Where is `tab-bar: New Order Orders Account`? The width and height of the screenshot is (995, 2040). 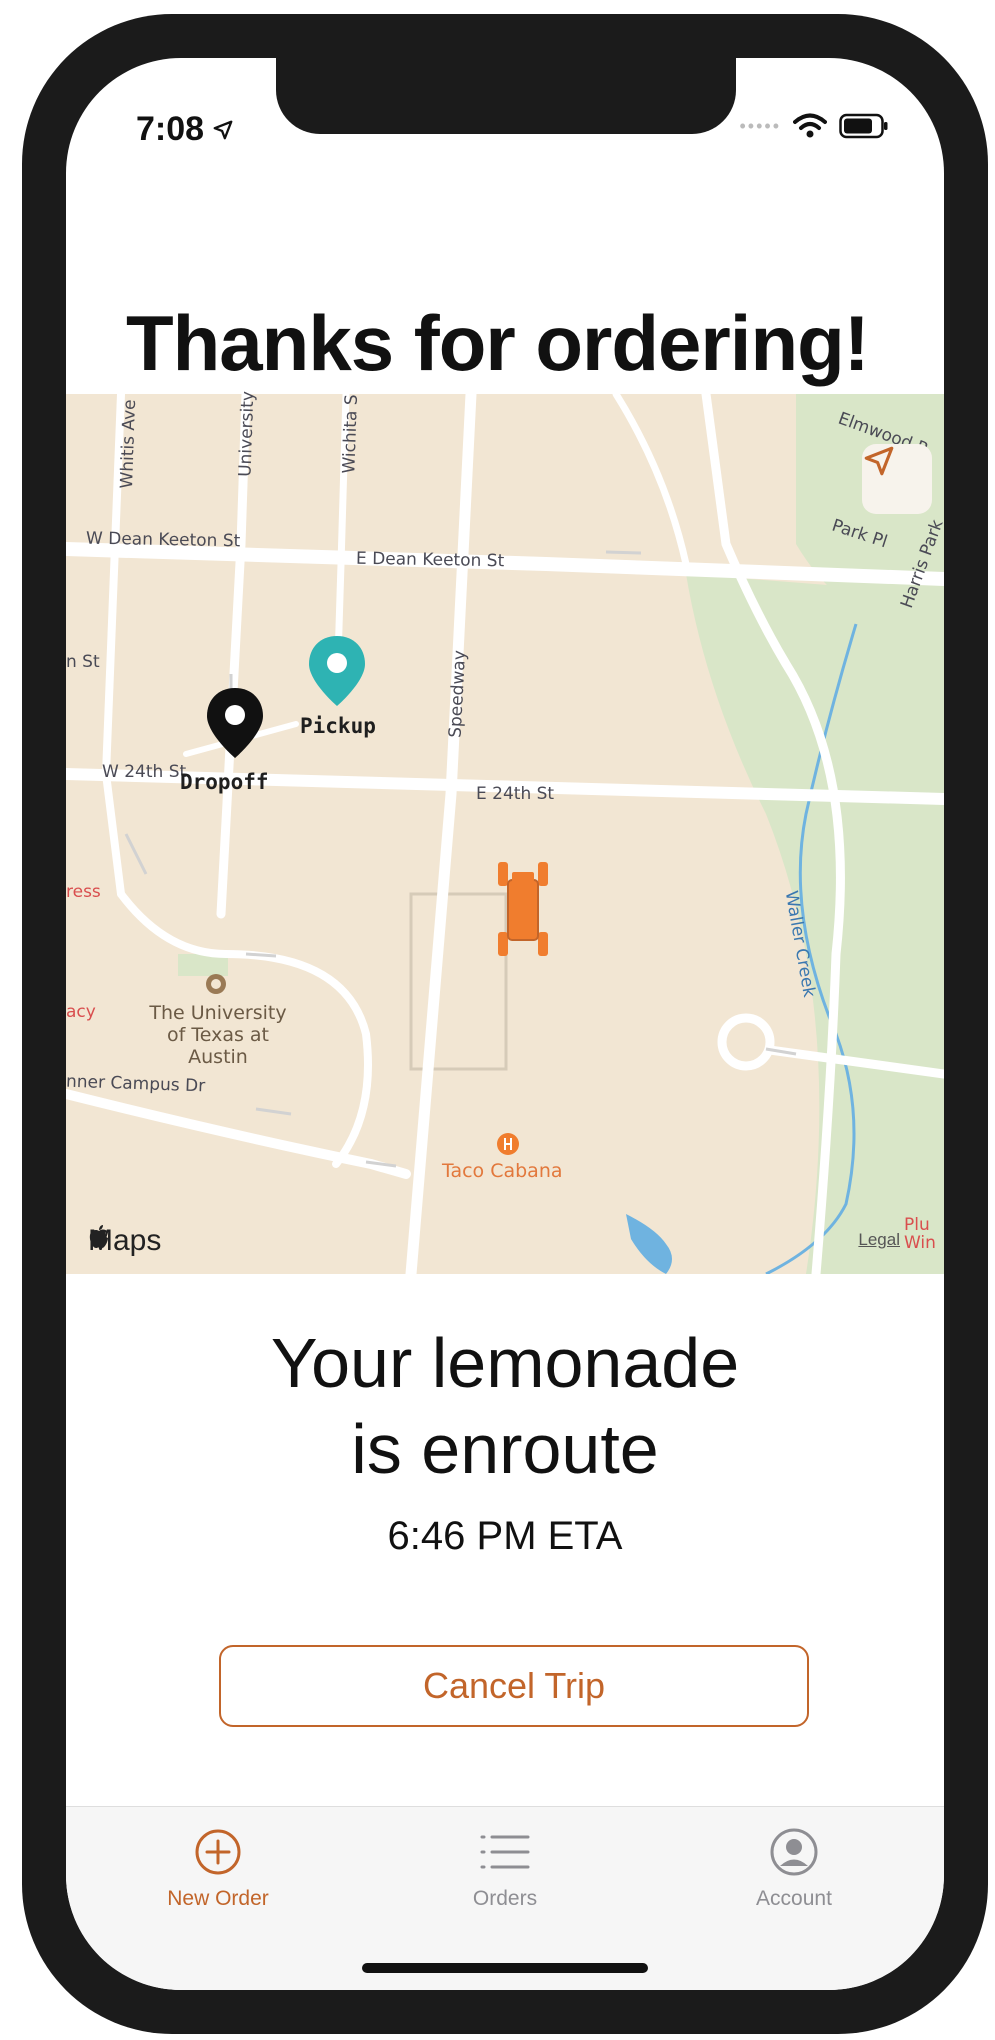 tab-bar: New Order Orders Account is located at coordinates (505, 1898).